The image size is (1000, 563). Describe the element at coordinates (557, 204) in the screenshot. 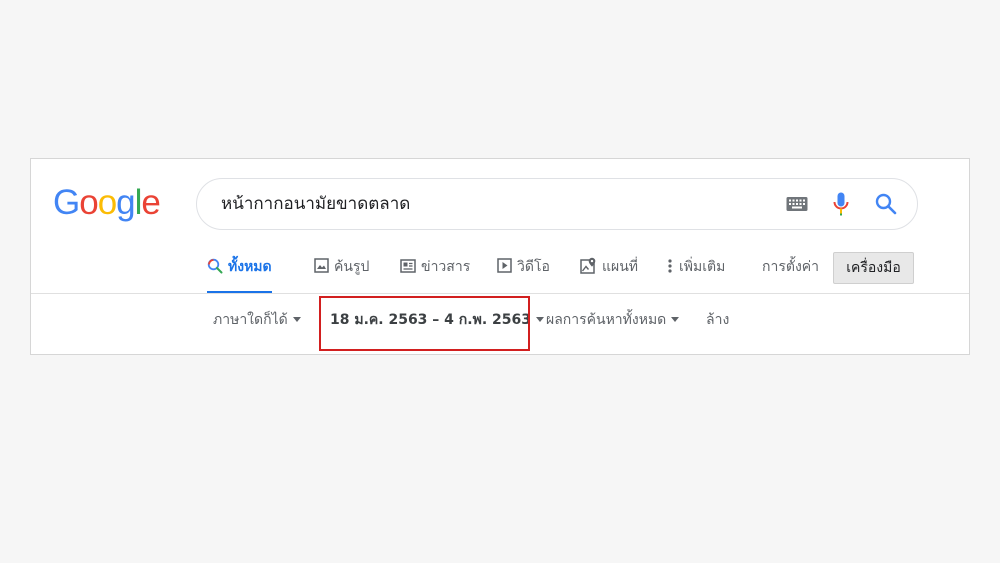

I see `search-box: หน้ากากอนามัยขาดตลาด` at that location.